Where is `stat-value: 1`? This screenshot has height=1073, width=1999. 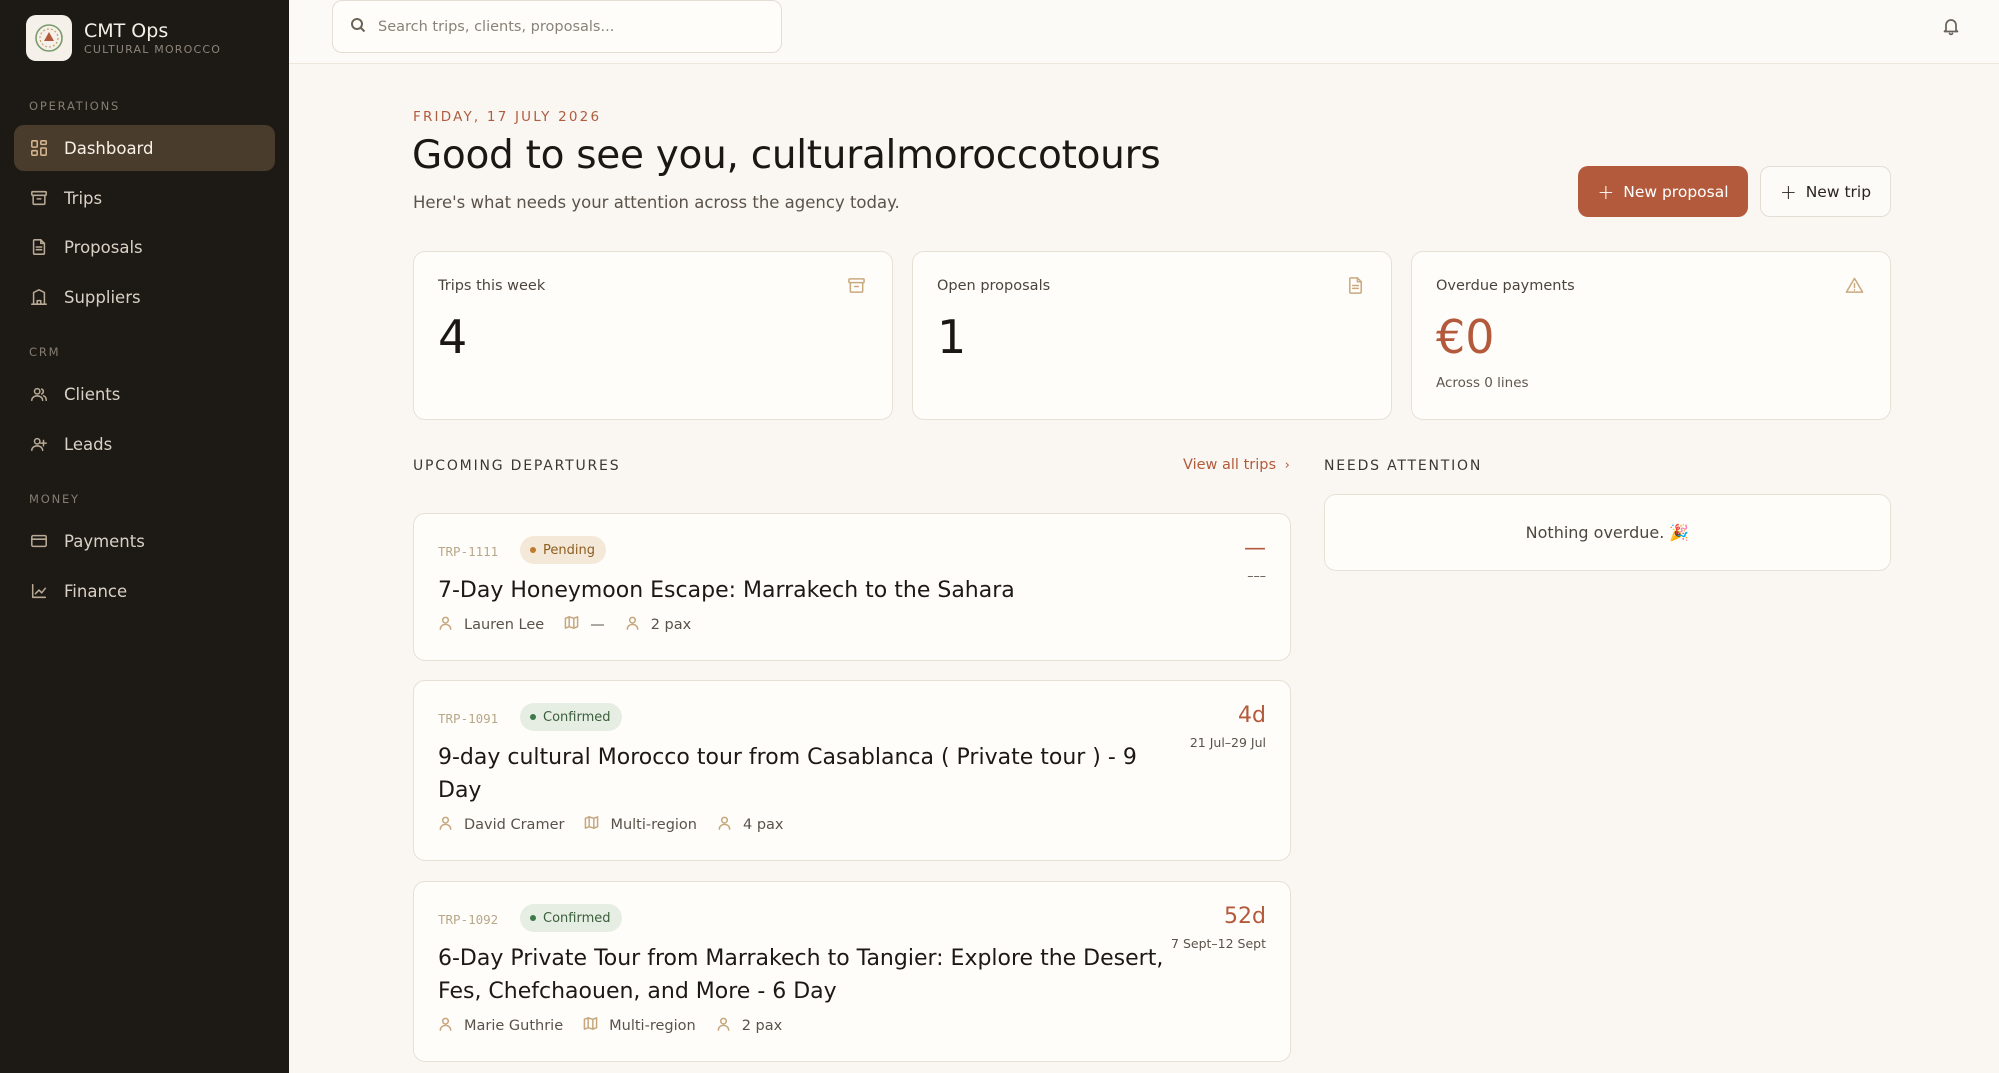
stat-value: 1 is located at coordinates (952, 337).